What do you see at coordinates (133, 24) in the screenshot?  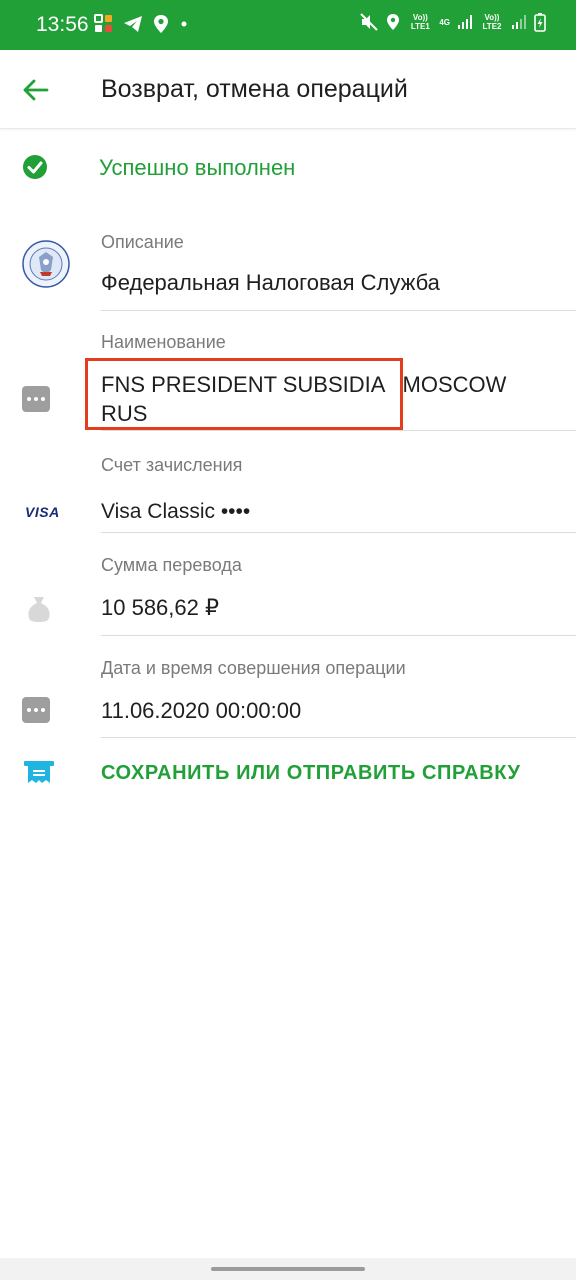 I see `telegram-icon` at bounding box center [133, 24].